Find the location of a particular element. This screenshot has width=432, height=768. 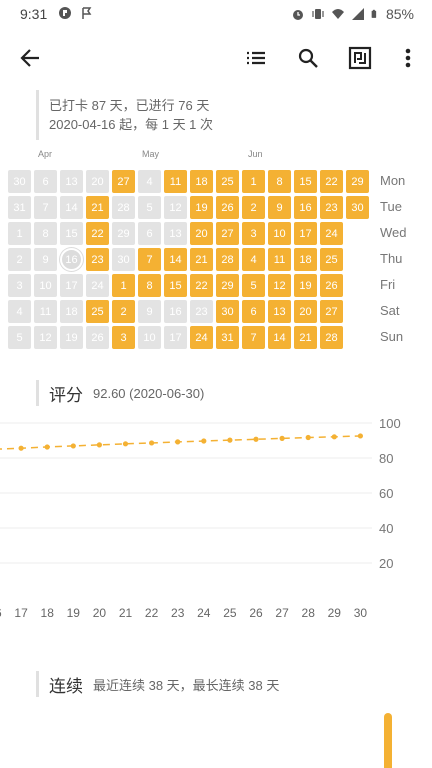

nfc-button is located at coordinates (360, 58).